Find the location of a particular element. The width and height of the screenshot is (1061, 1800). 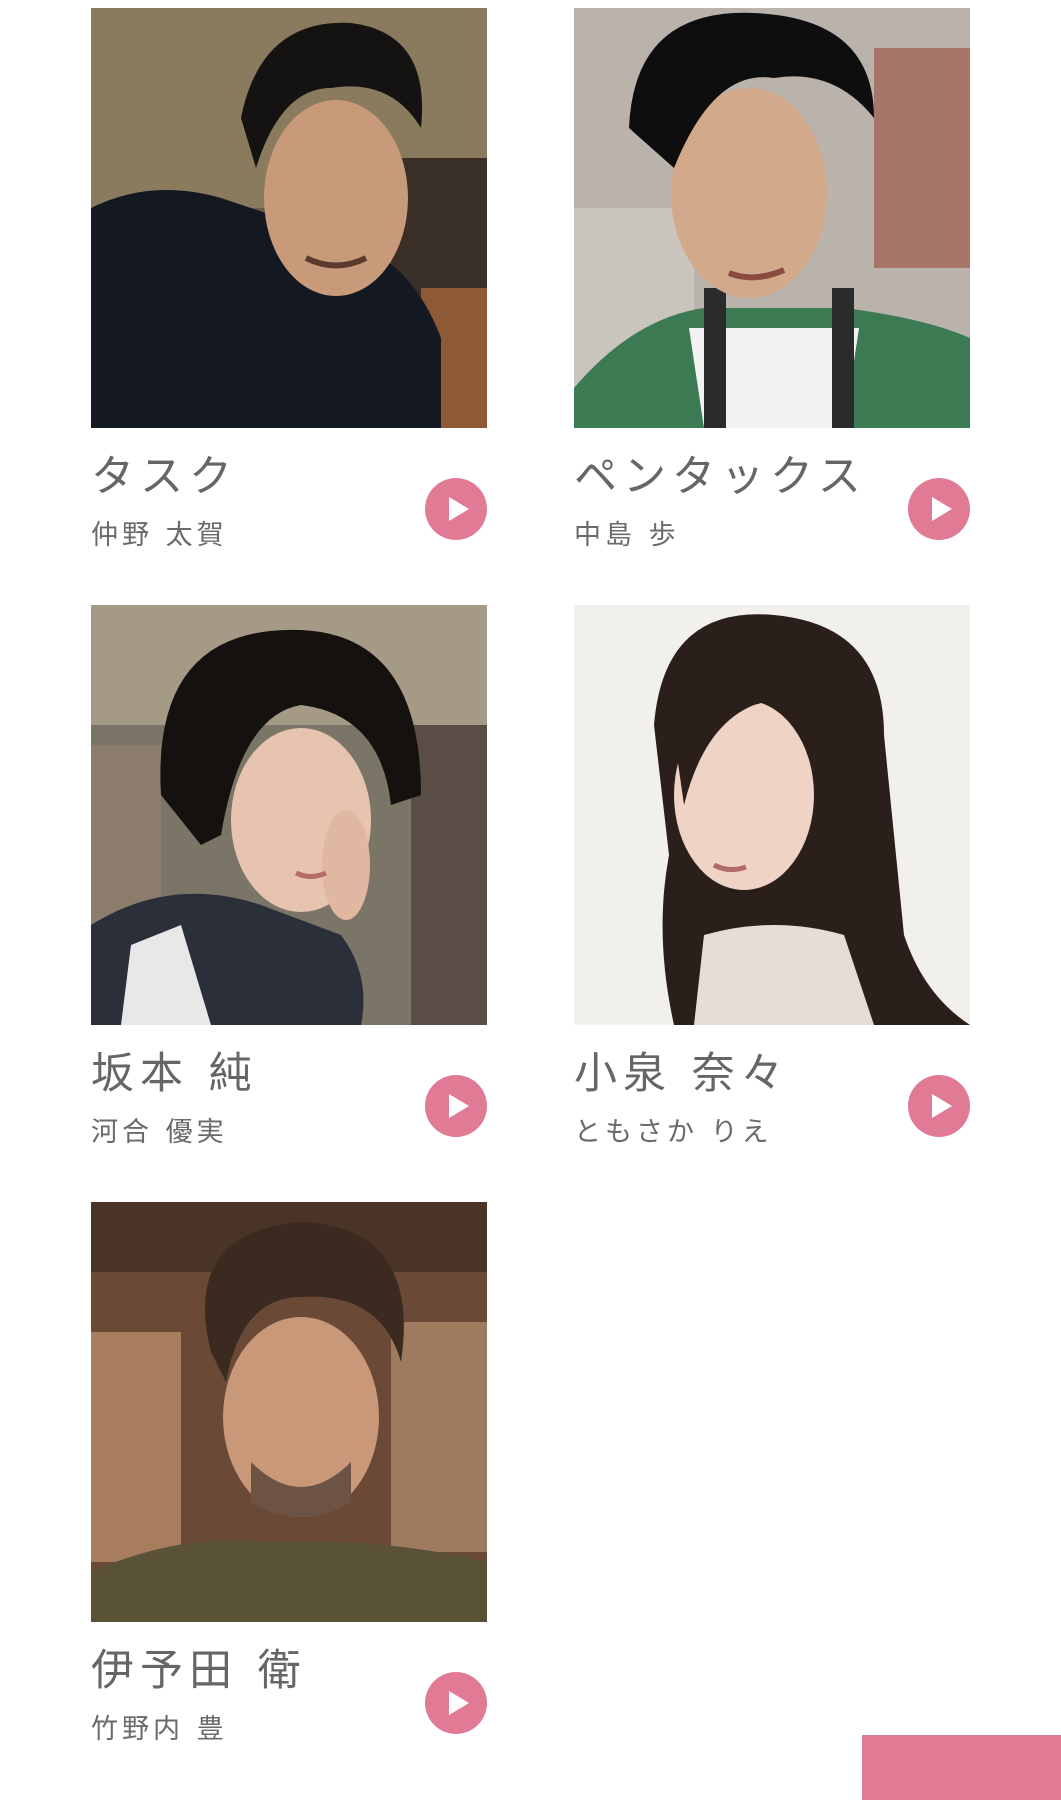

actor-name: 竹野内 豊 is located at coordinates (159, 1729).